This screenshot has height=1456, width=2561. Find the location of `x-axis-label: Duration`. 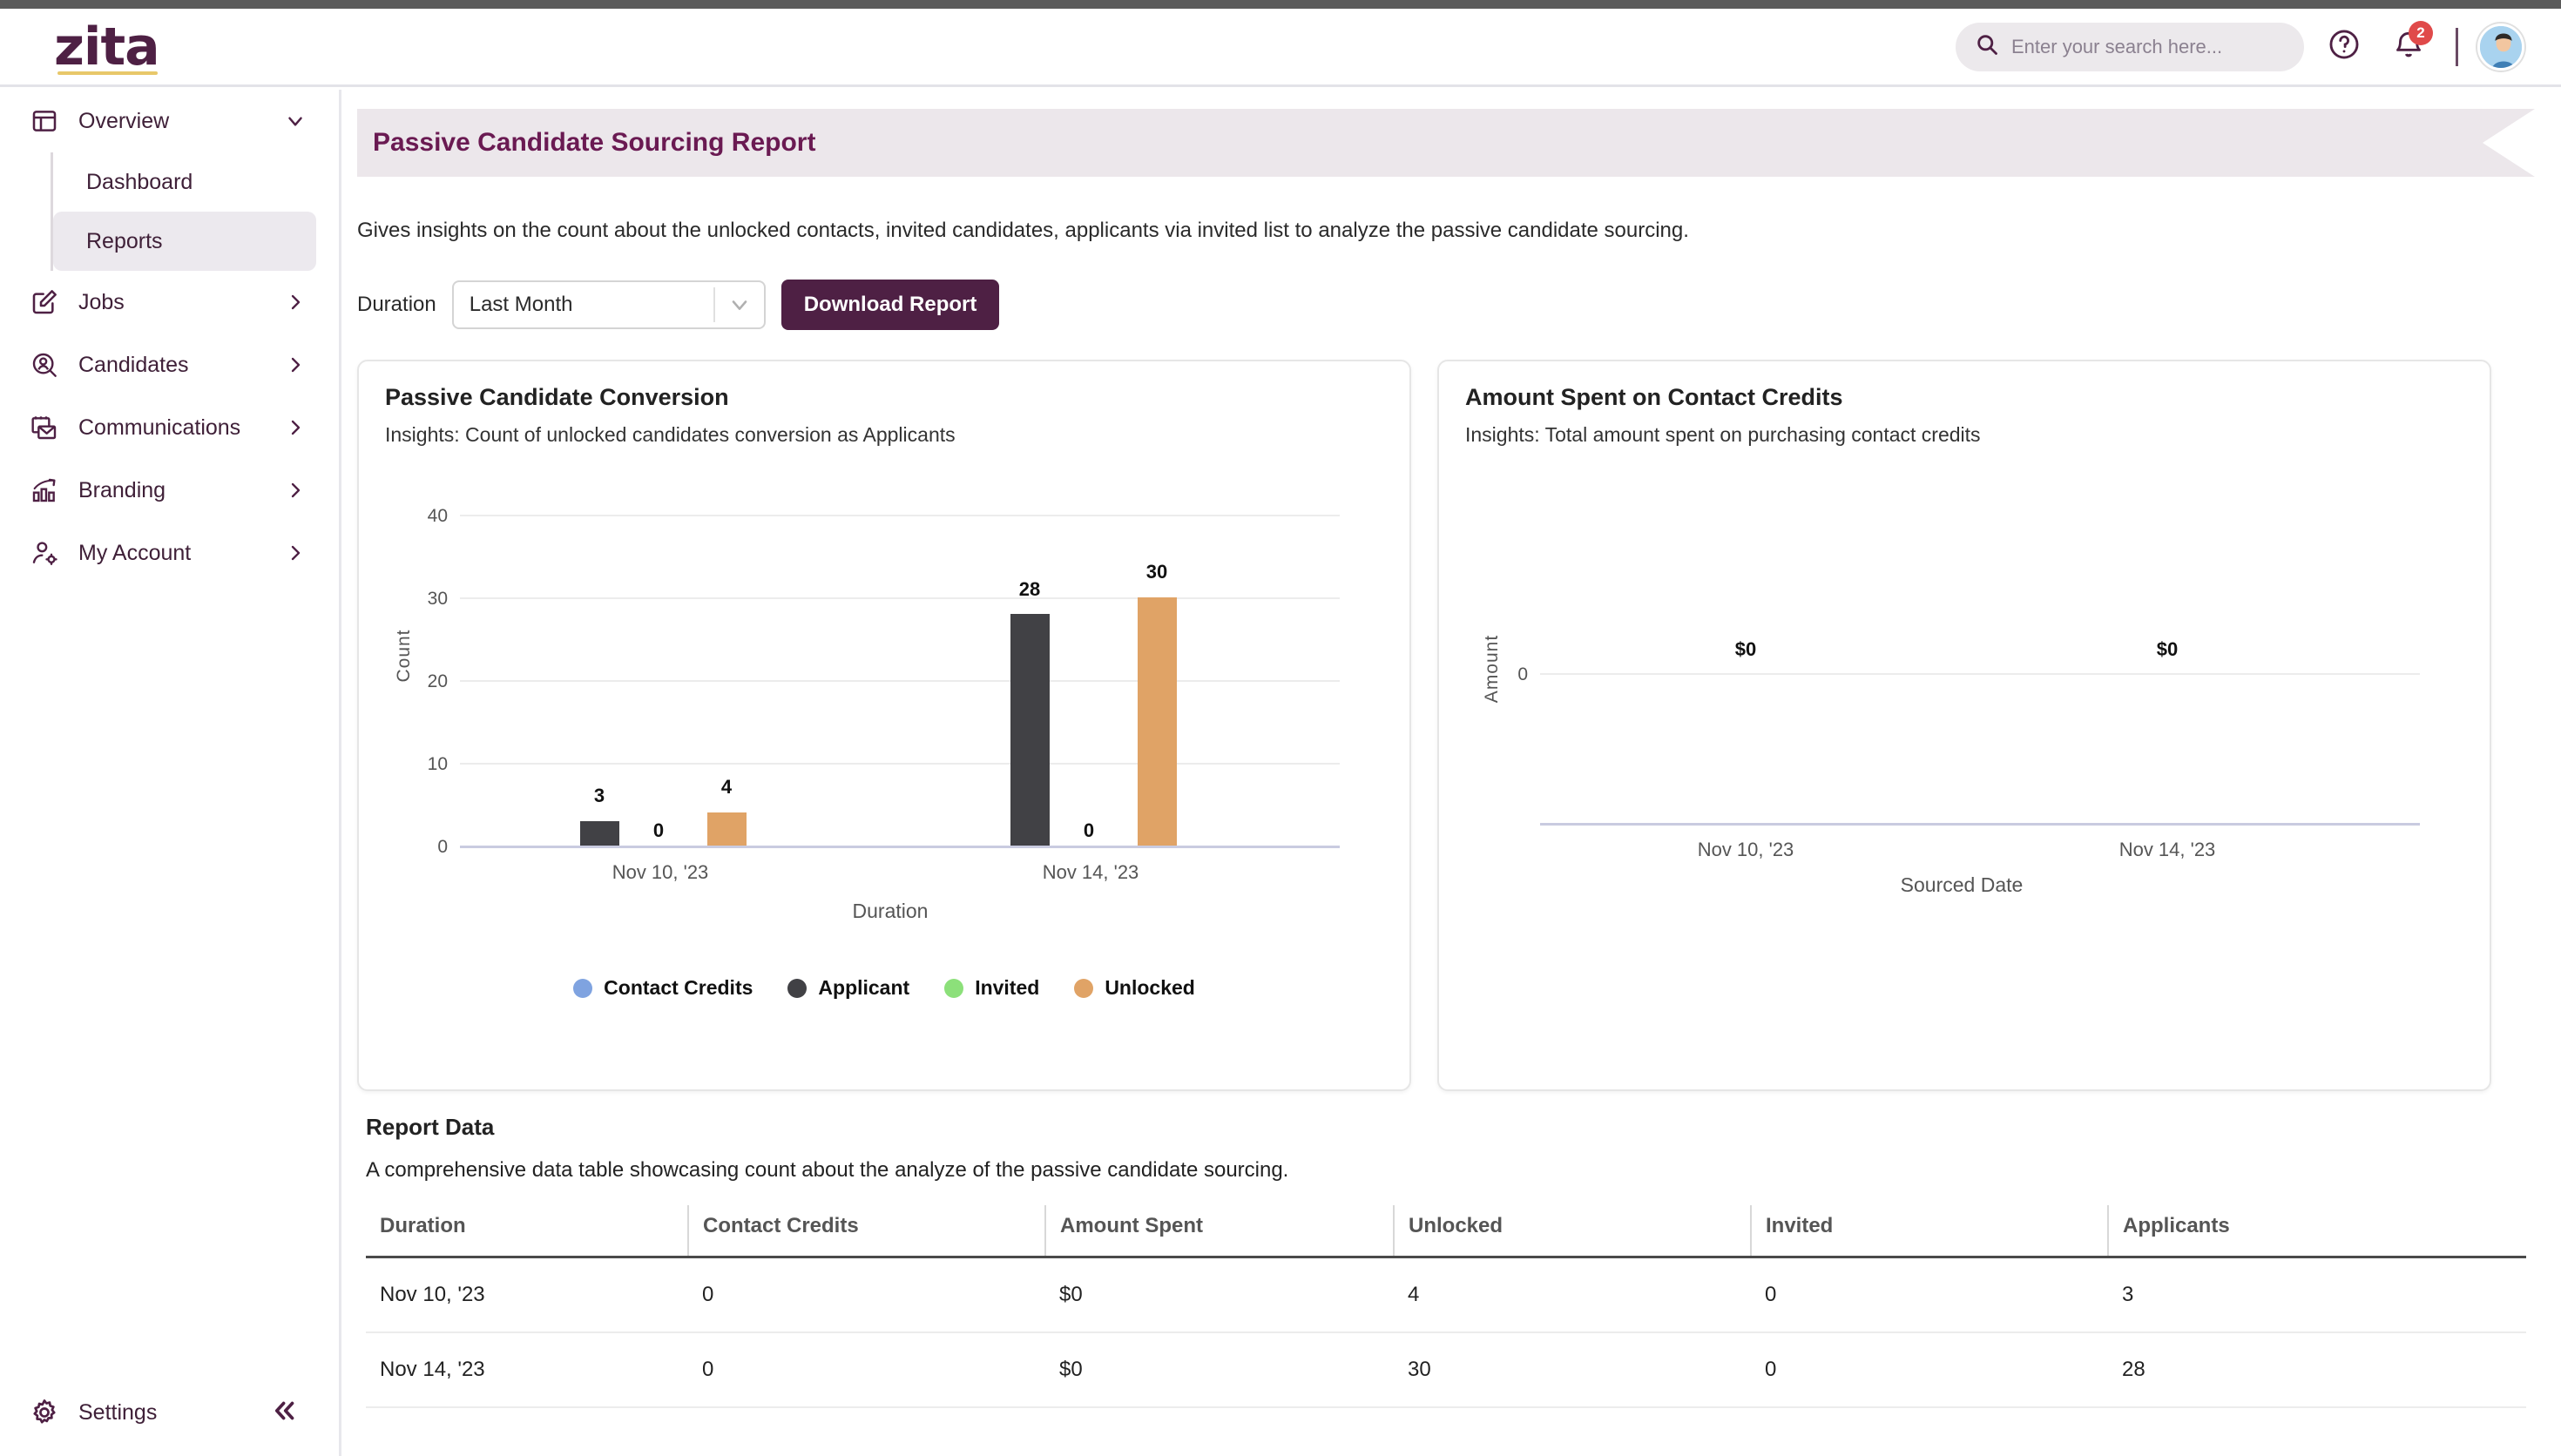

x-axis-label: Duration is located at coordinates (890, 911).